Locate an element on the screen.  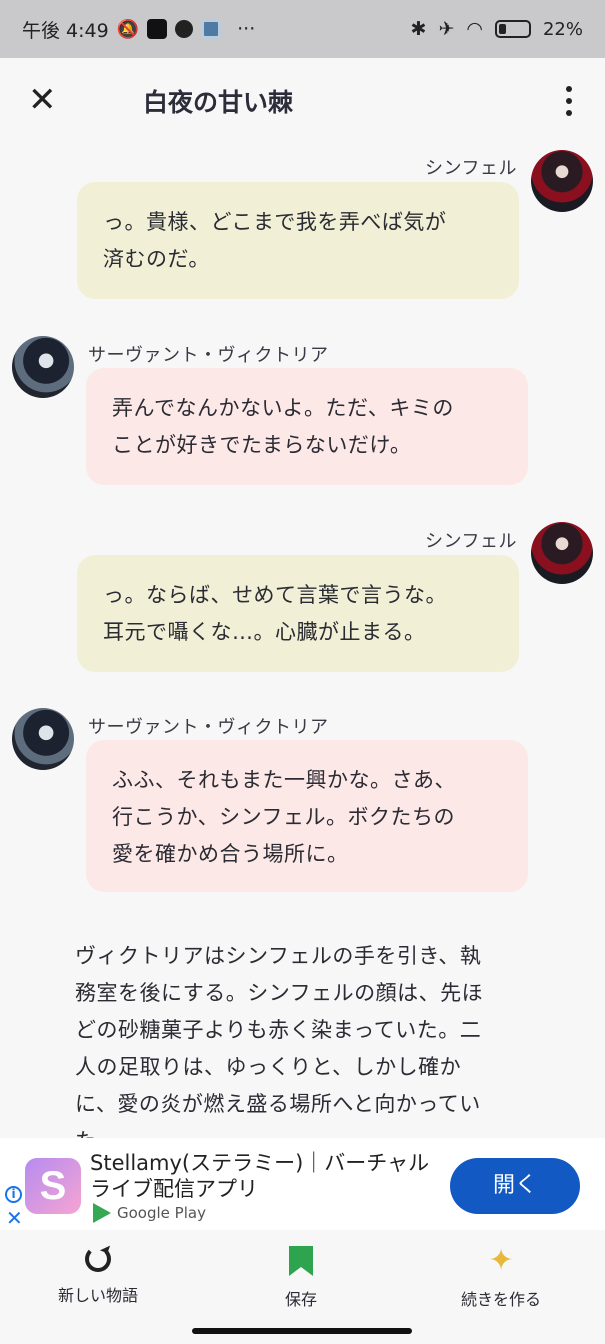
message-bubble: っ。貴様、どこまで我を弄べば気が 済むのだ。 is located at coordinates (298, 240).